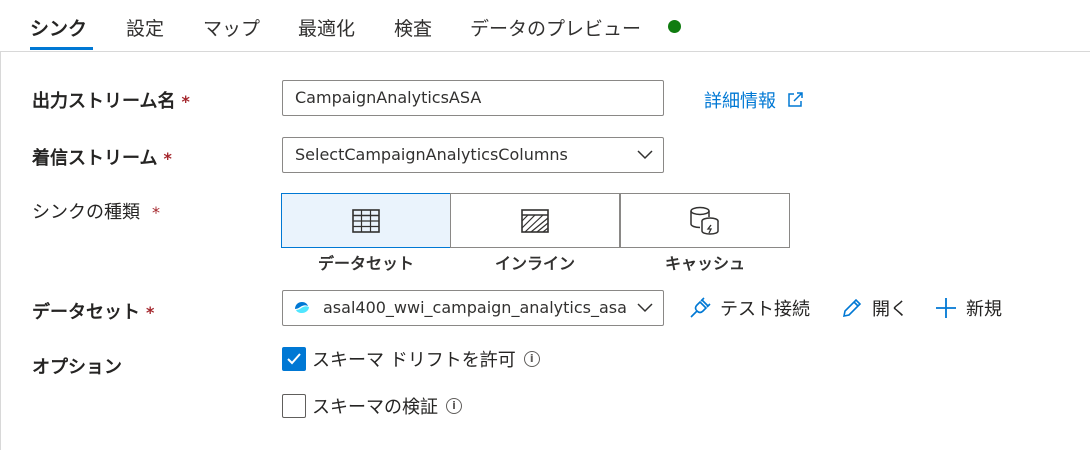 This screenshot has width=1090, height=450. What do you see at coordinates (61, 48) in the screenshot?
I see `active-tab-indicator` at bounding box center [61, 48].